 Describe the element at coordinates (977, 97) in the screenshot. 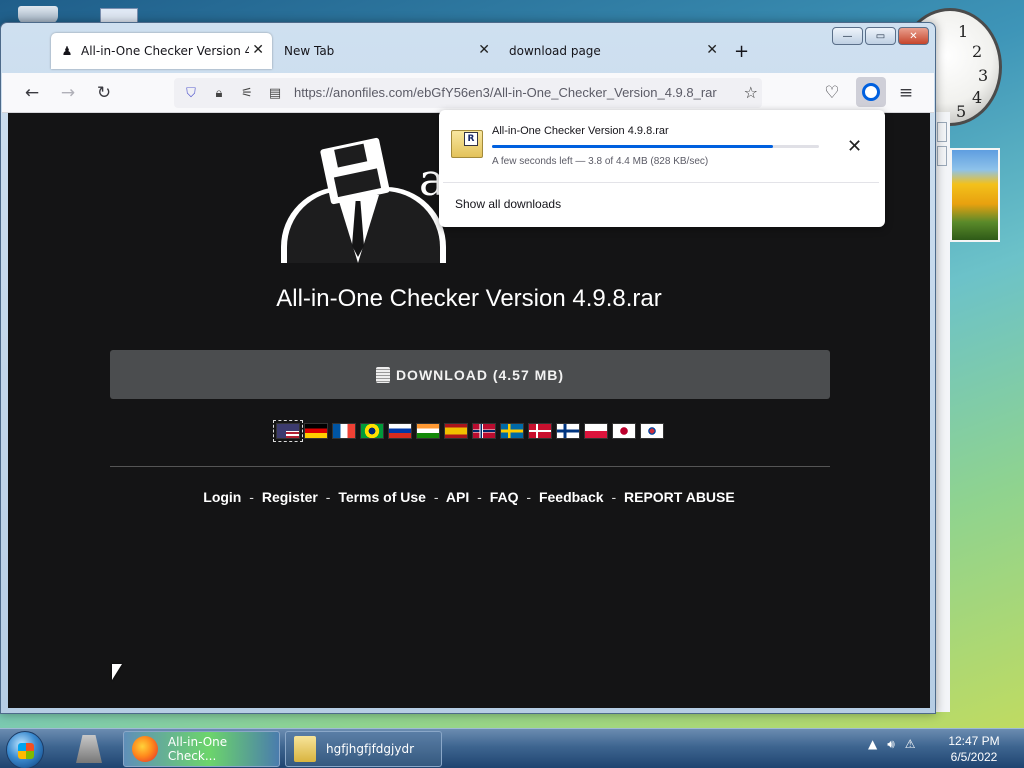

I see `clock-numeral: 4` at that location.